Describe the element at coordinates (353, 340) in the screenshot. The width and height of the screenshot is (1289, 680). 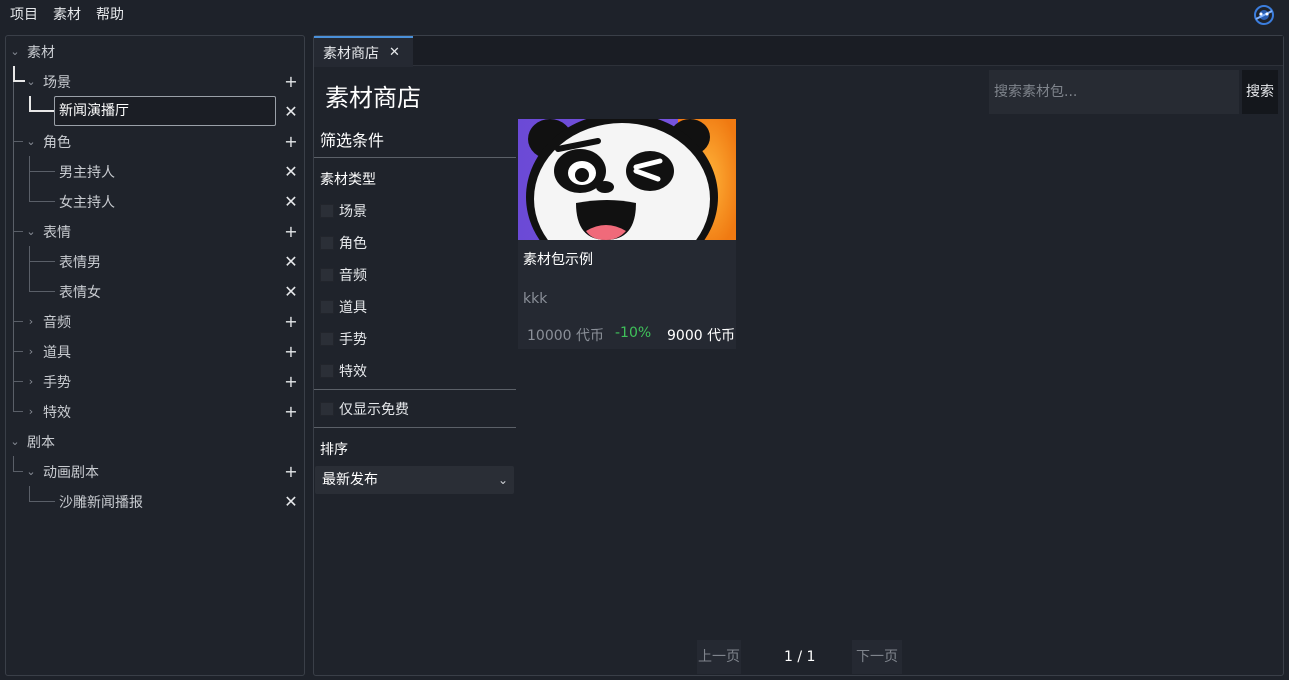
I see `checkbox-label: 手势` at that location.